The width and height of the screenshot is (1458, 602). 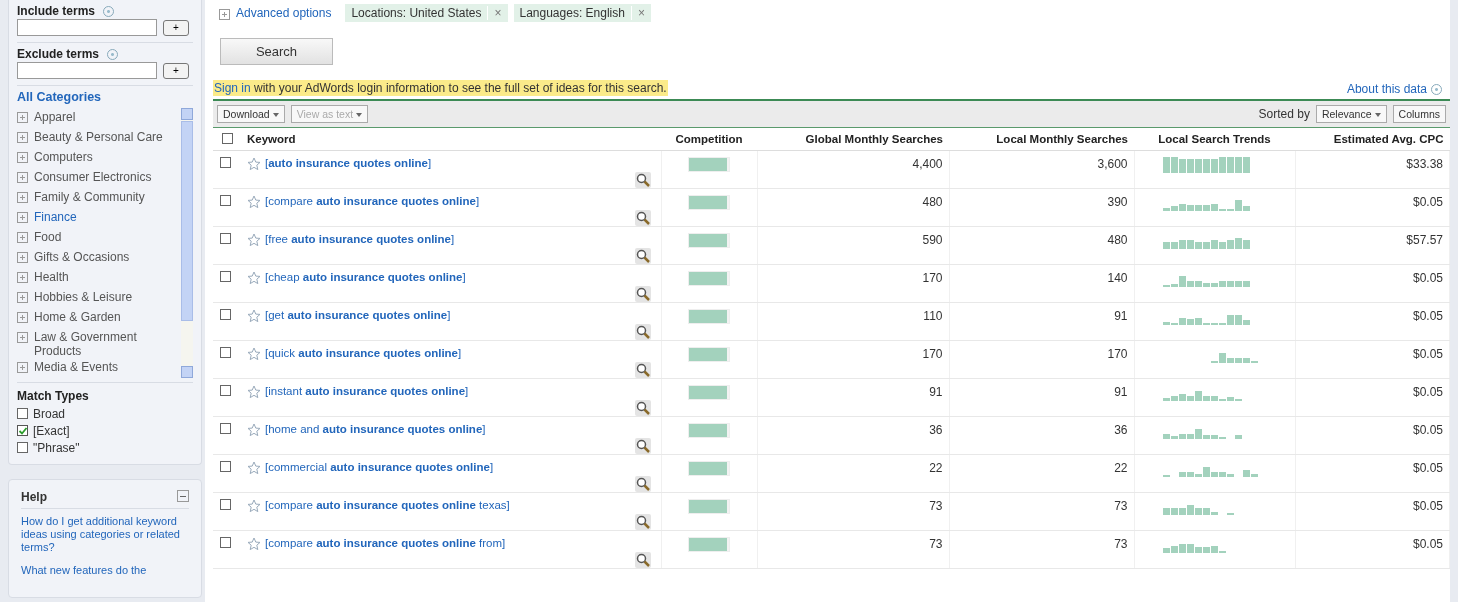 I want to click on sign-in-link: Sign in, so click(x=232, y=88).